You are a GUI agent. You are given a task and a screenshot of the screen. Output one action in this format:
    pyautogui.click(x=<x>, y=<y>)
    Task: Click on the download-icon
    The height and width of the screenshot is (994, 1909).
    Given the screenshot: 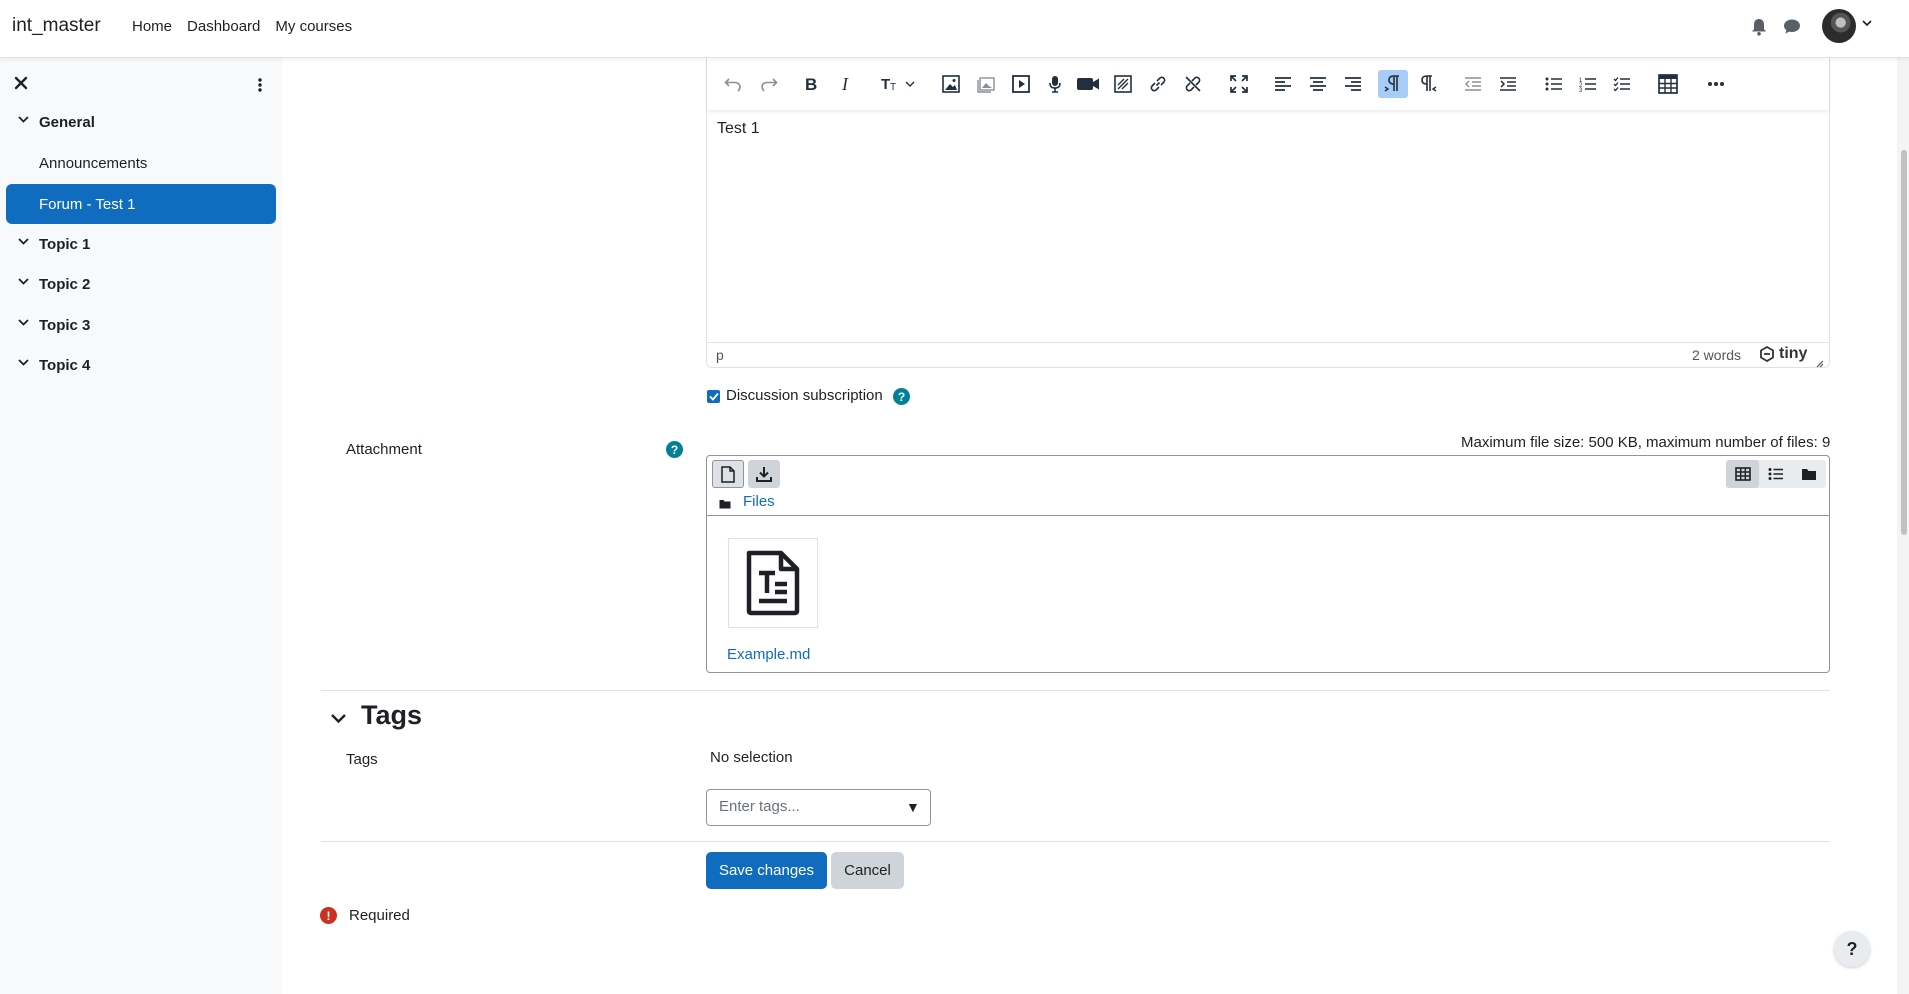 What is the action you would take?
    pyautogui.click(x=764, y=474)
    